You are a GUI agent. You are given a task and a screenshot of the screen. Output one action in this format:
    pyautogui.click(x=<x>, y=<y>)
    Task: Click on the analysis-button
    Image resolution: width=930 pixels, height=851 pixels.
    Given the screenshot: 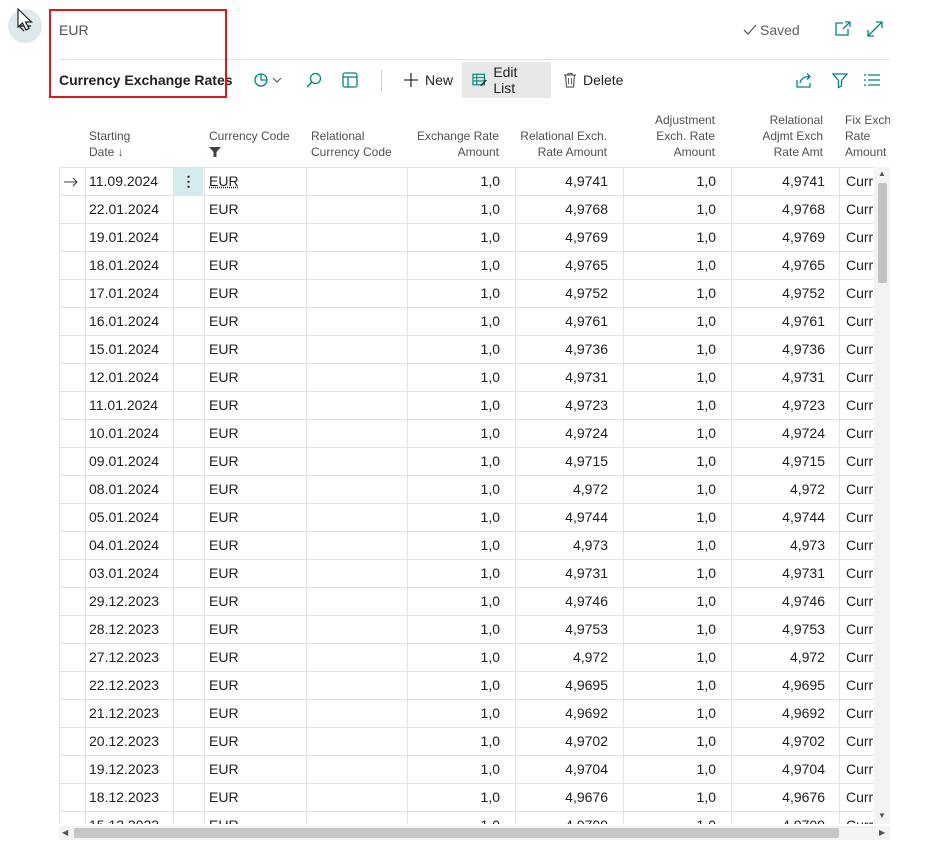 What is the action you would take?
    pyautogui.click(x=267, y=80)
    